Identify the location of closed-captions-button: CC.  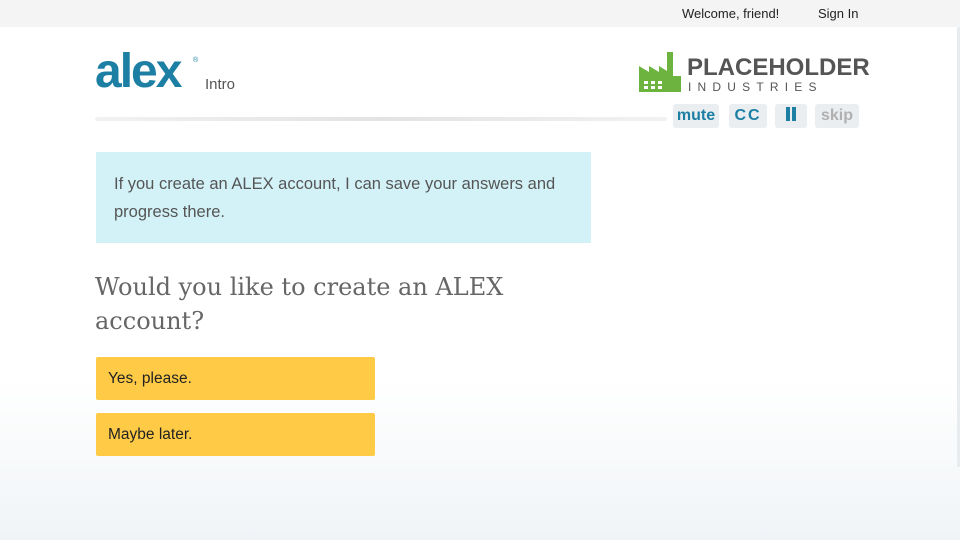
(748, 116).